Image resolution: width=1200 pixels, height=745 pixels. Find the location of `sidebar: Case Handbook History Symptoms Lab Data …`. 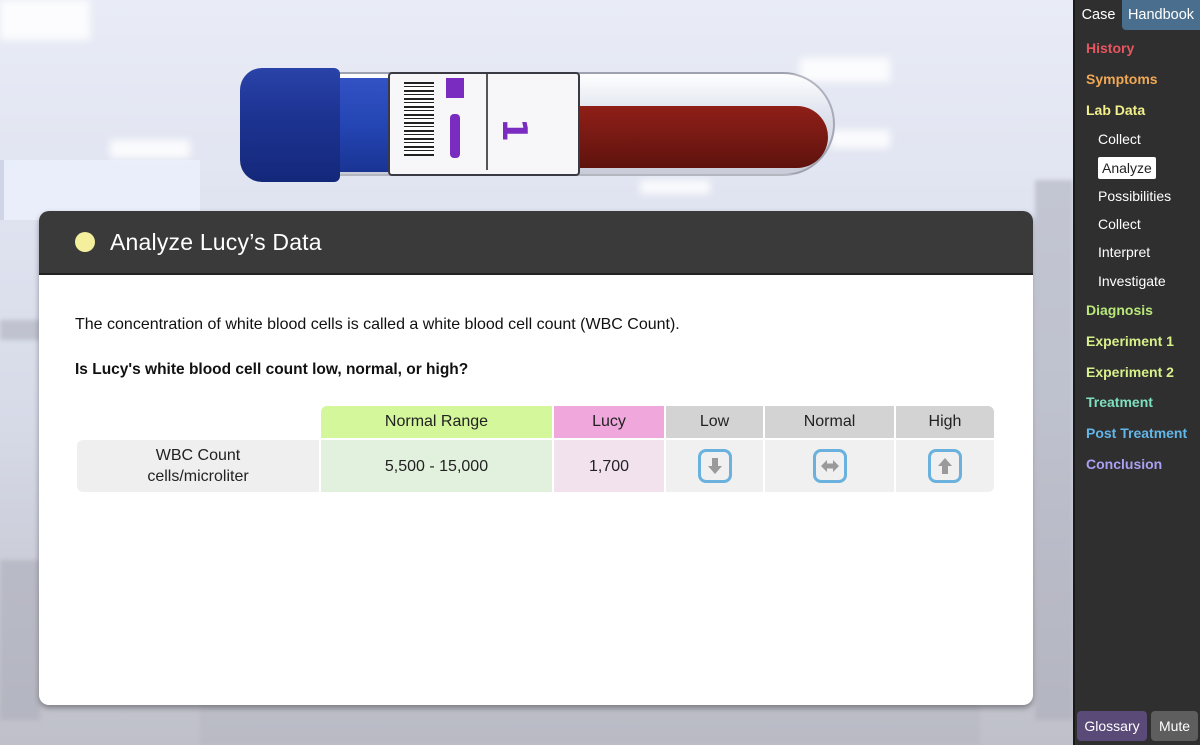

sidebar: Case Handbook History Symptoms Lab Data … is located at coordinates (1136, 372).